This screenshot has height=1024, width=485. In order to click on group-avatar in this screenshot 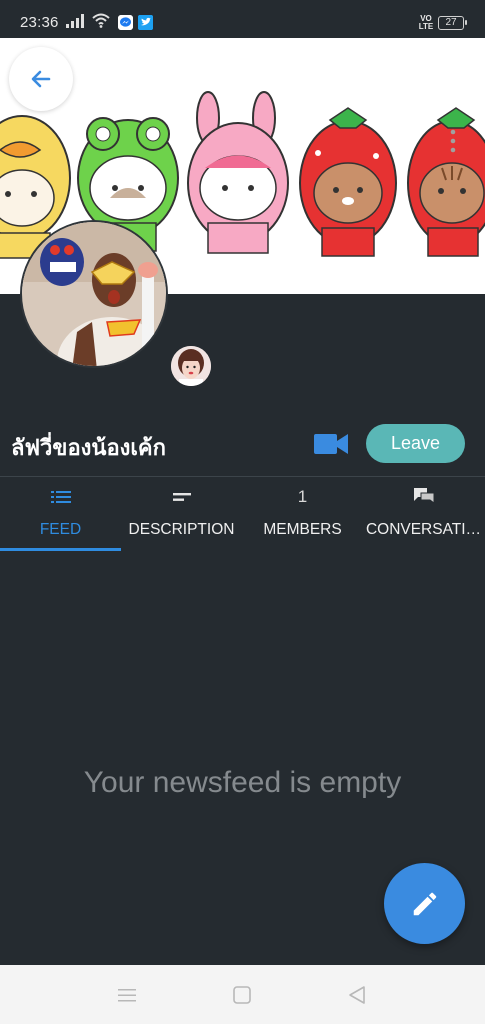, I will do `click(94, 294)`.